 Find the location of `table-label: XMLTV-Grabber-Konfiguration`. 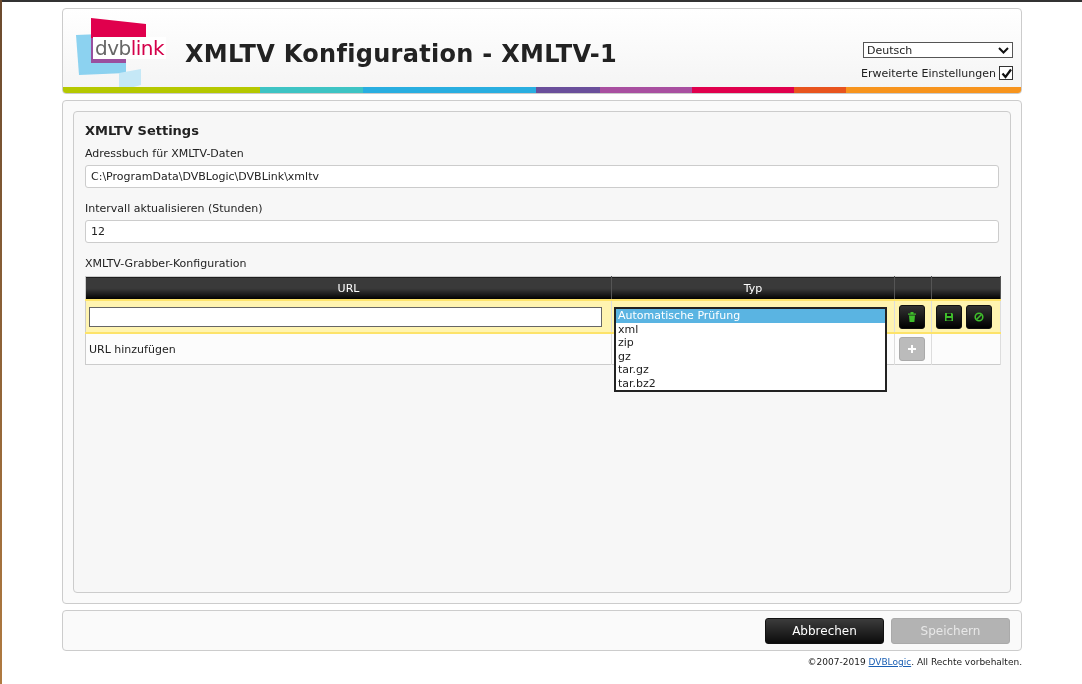

table-label: XMLTV-Grabber-Konfiguration is located at coordinates (166, 263).